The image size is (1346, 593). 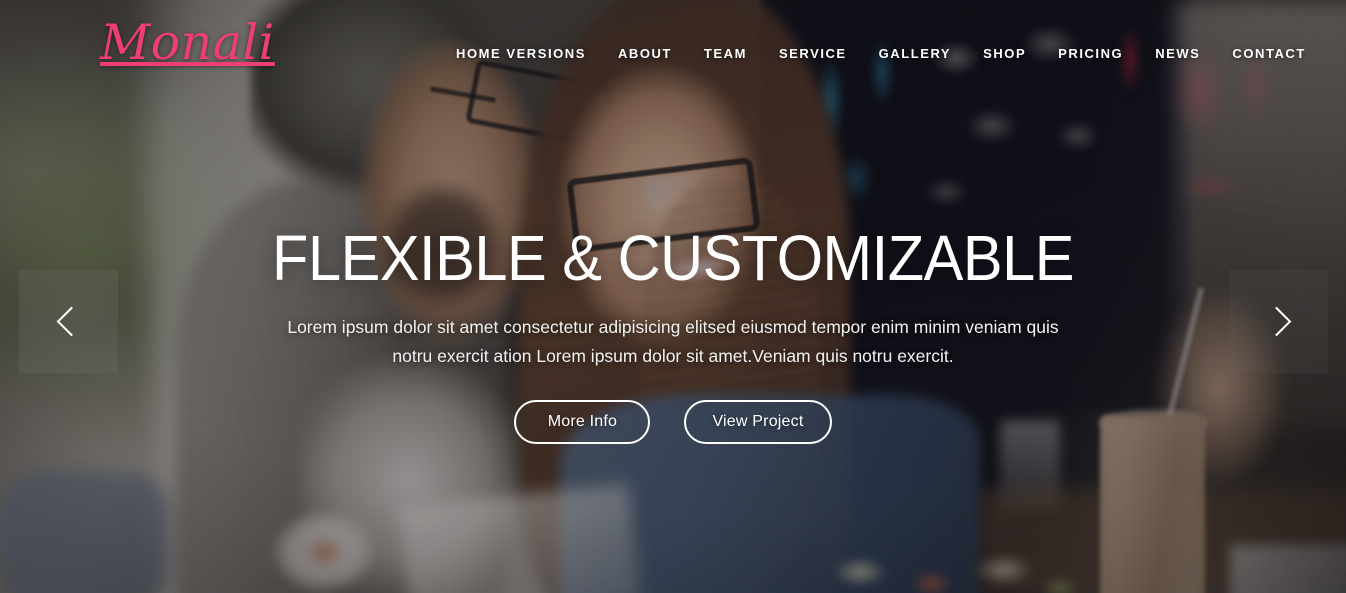 What do you see at coordinates (725, 53) in the screenshot?
I see `nav-team: TEAM` at bounding box center [725, 53].